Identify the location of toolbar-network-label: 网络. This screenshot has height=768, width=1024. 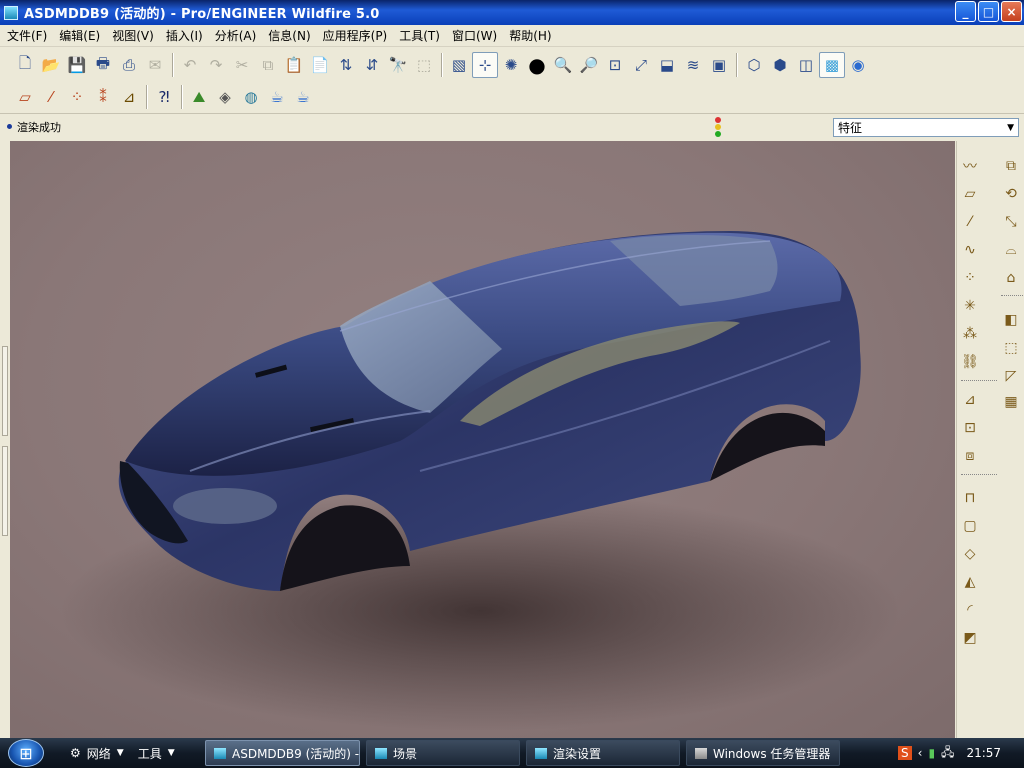
(99, 753).